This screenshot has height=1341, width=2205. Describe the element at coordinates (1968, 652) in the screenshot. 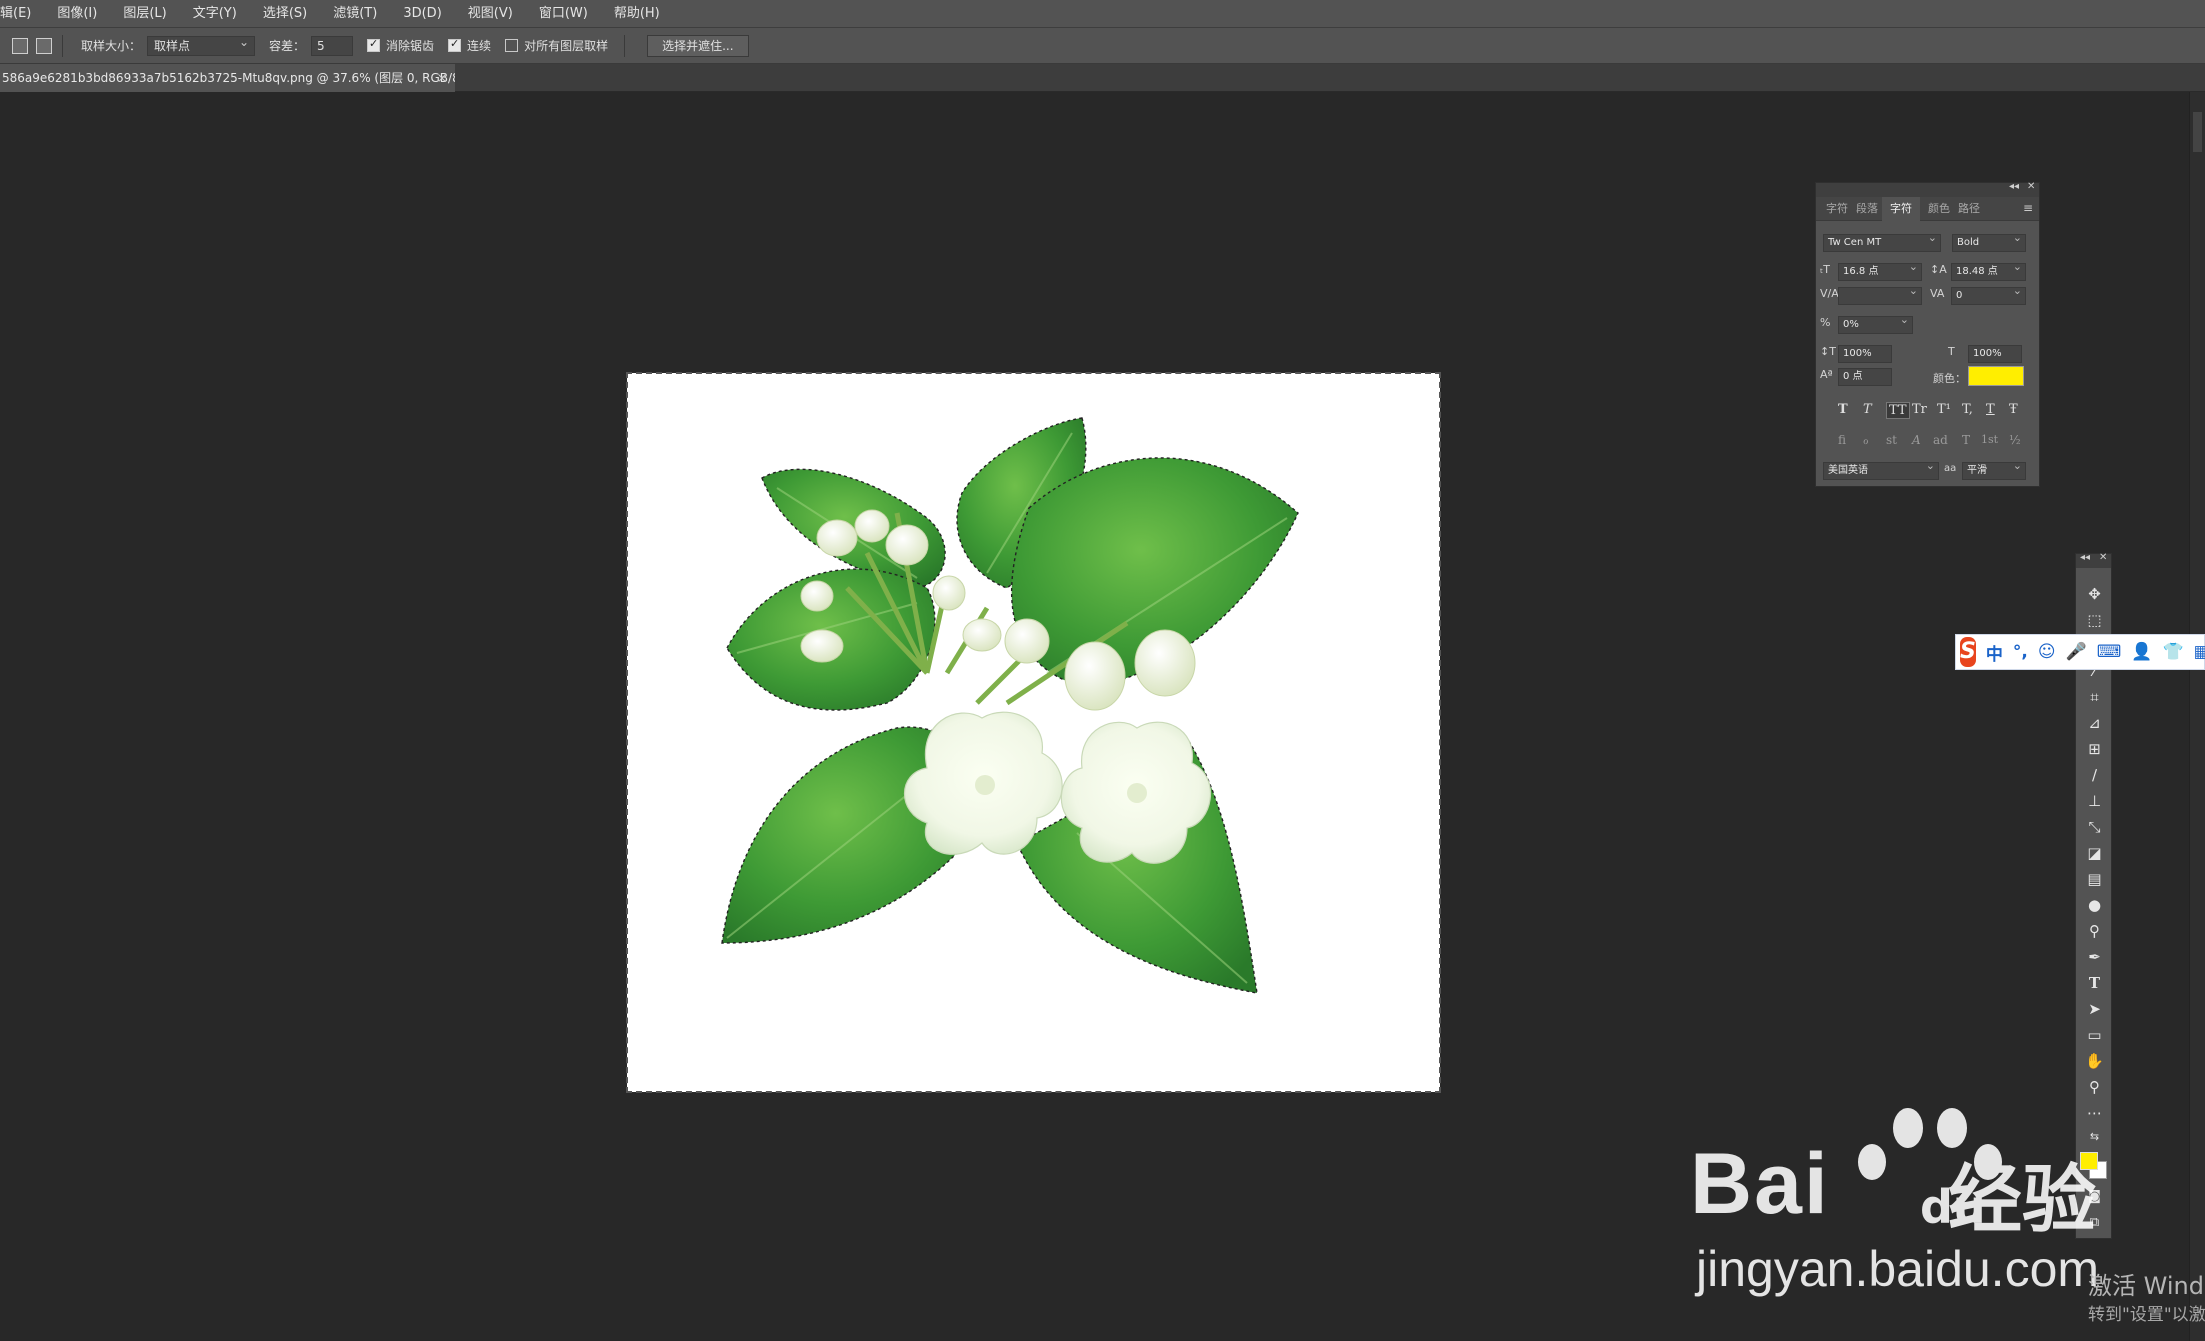

I see `sogou-logo: S` at that location.